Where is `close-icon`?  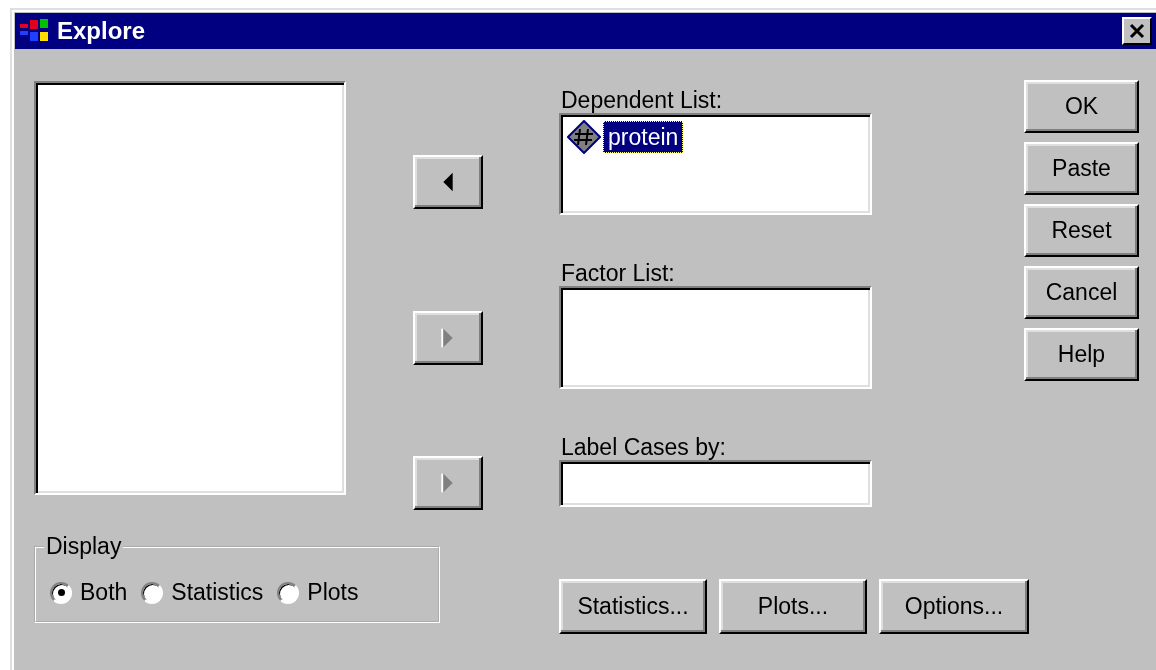 close-icon is located at coordinates (1137, 31).